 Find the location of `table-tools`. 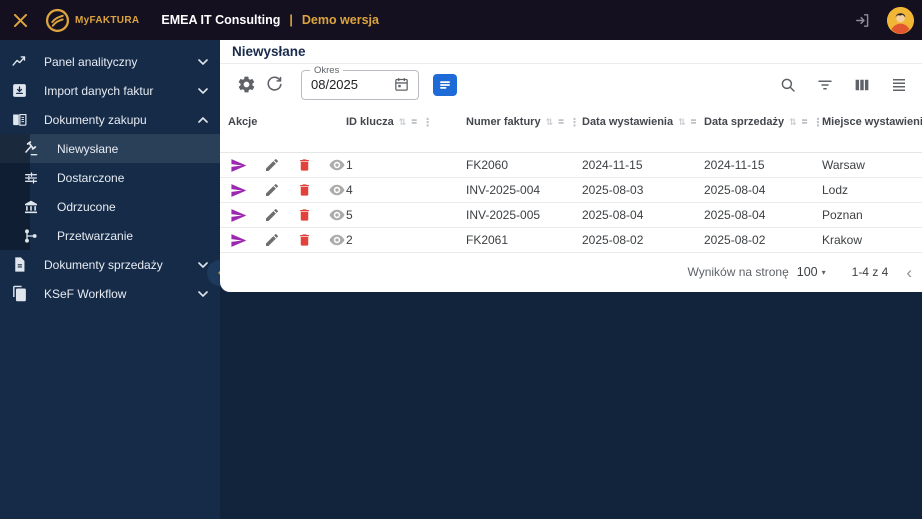

table-tools is located at coordinates (845, 85).